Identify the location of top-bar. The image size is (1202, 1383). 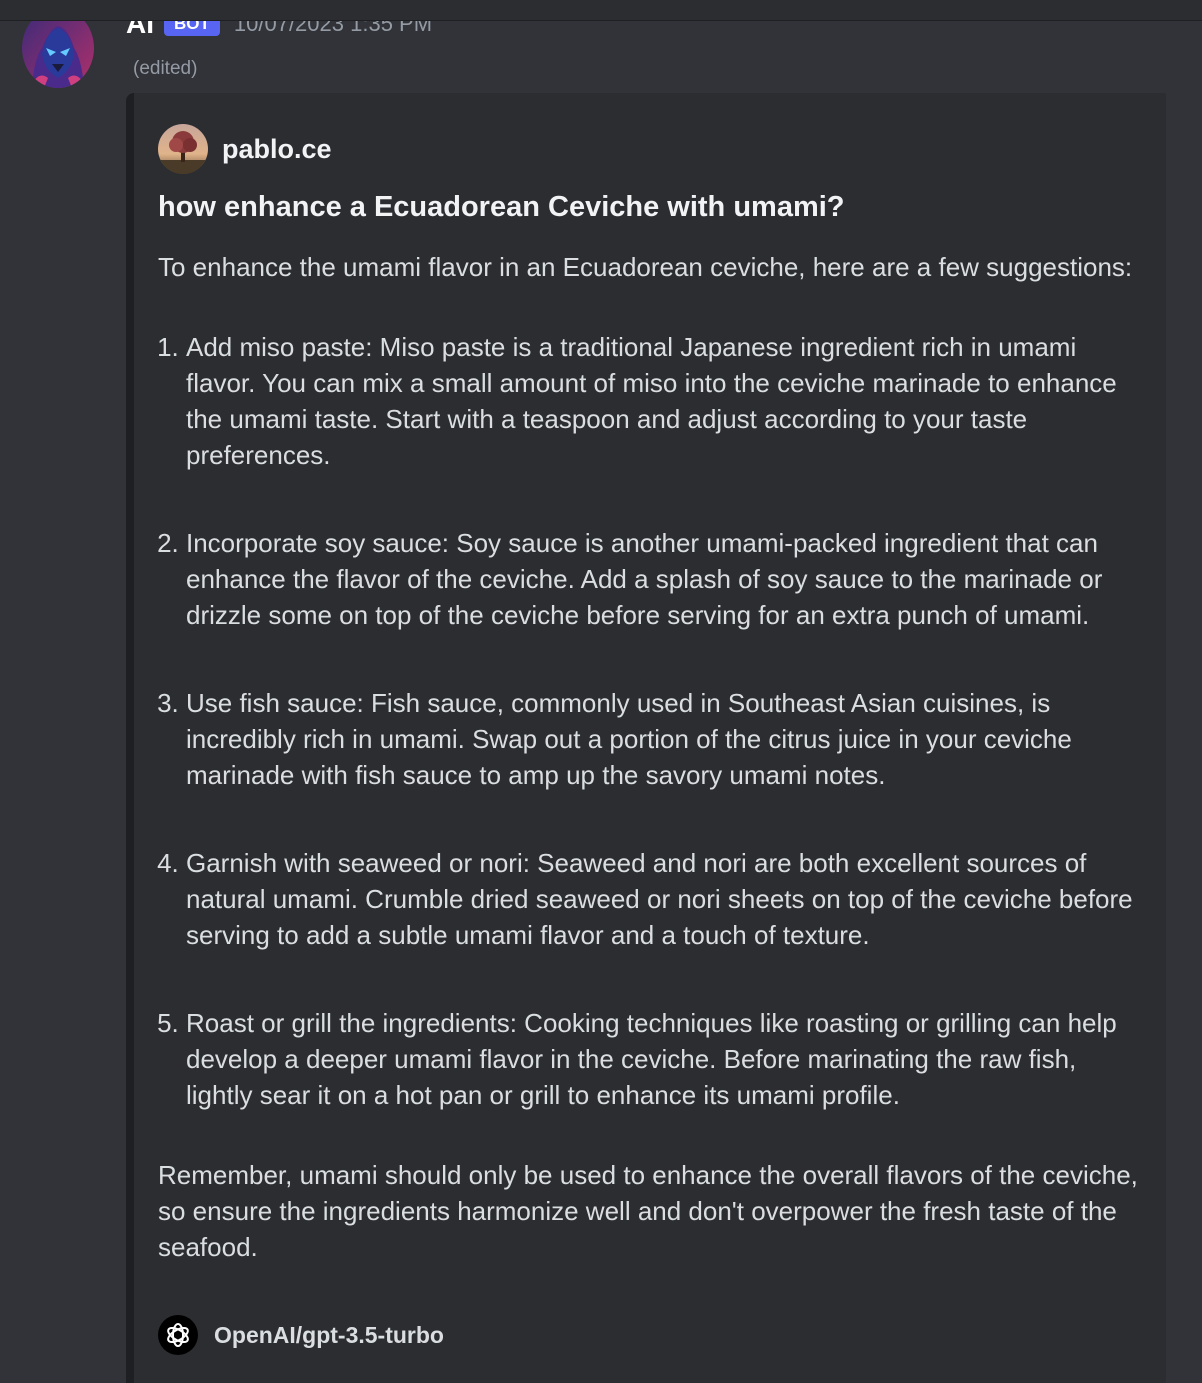
(601, 10).